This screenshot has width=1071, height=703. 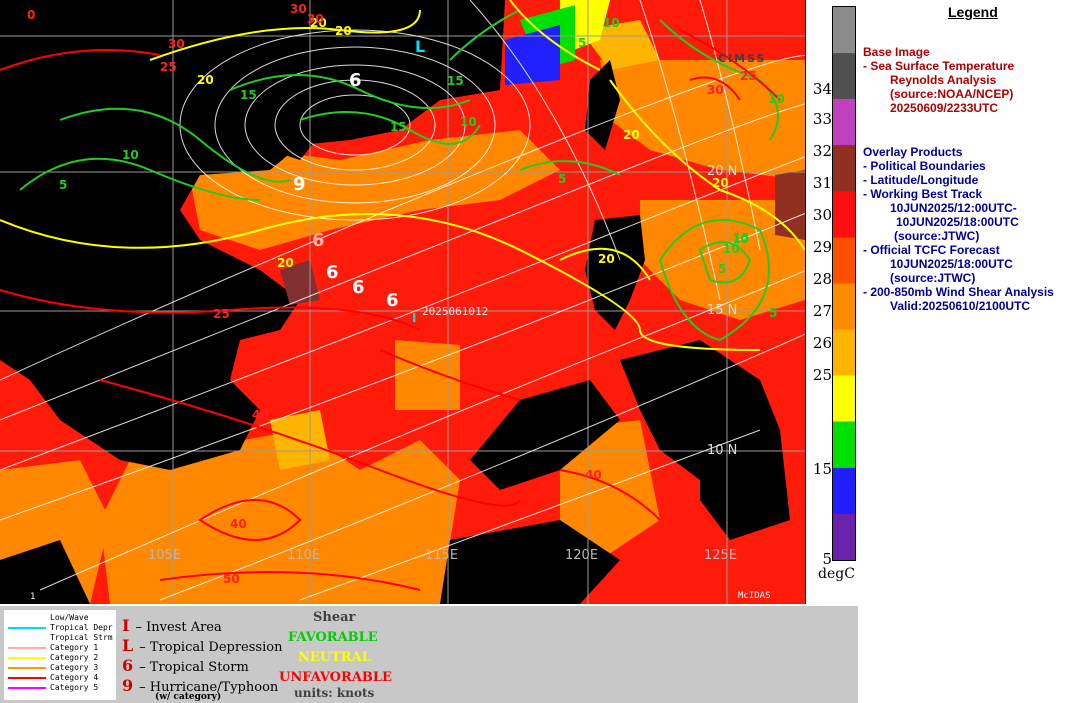 I want to click on longitude-label: 105E, so click(x=165, y=555).